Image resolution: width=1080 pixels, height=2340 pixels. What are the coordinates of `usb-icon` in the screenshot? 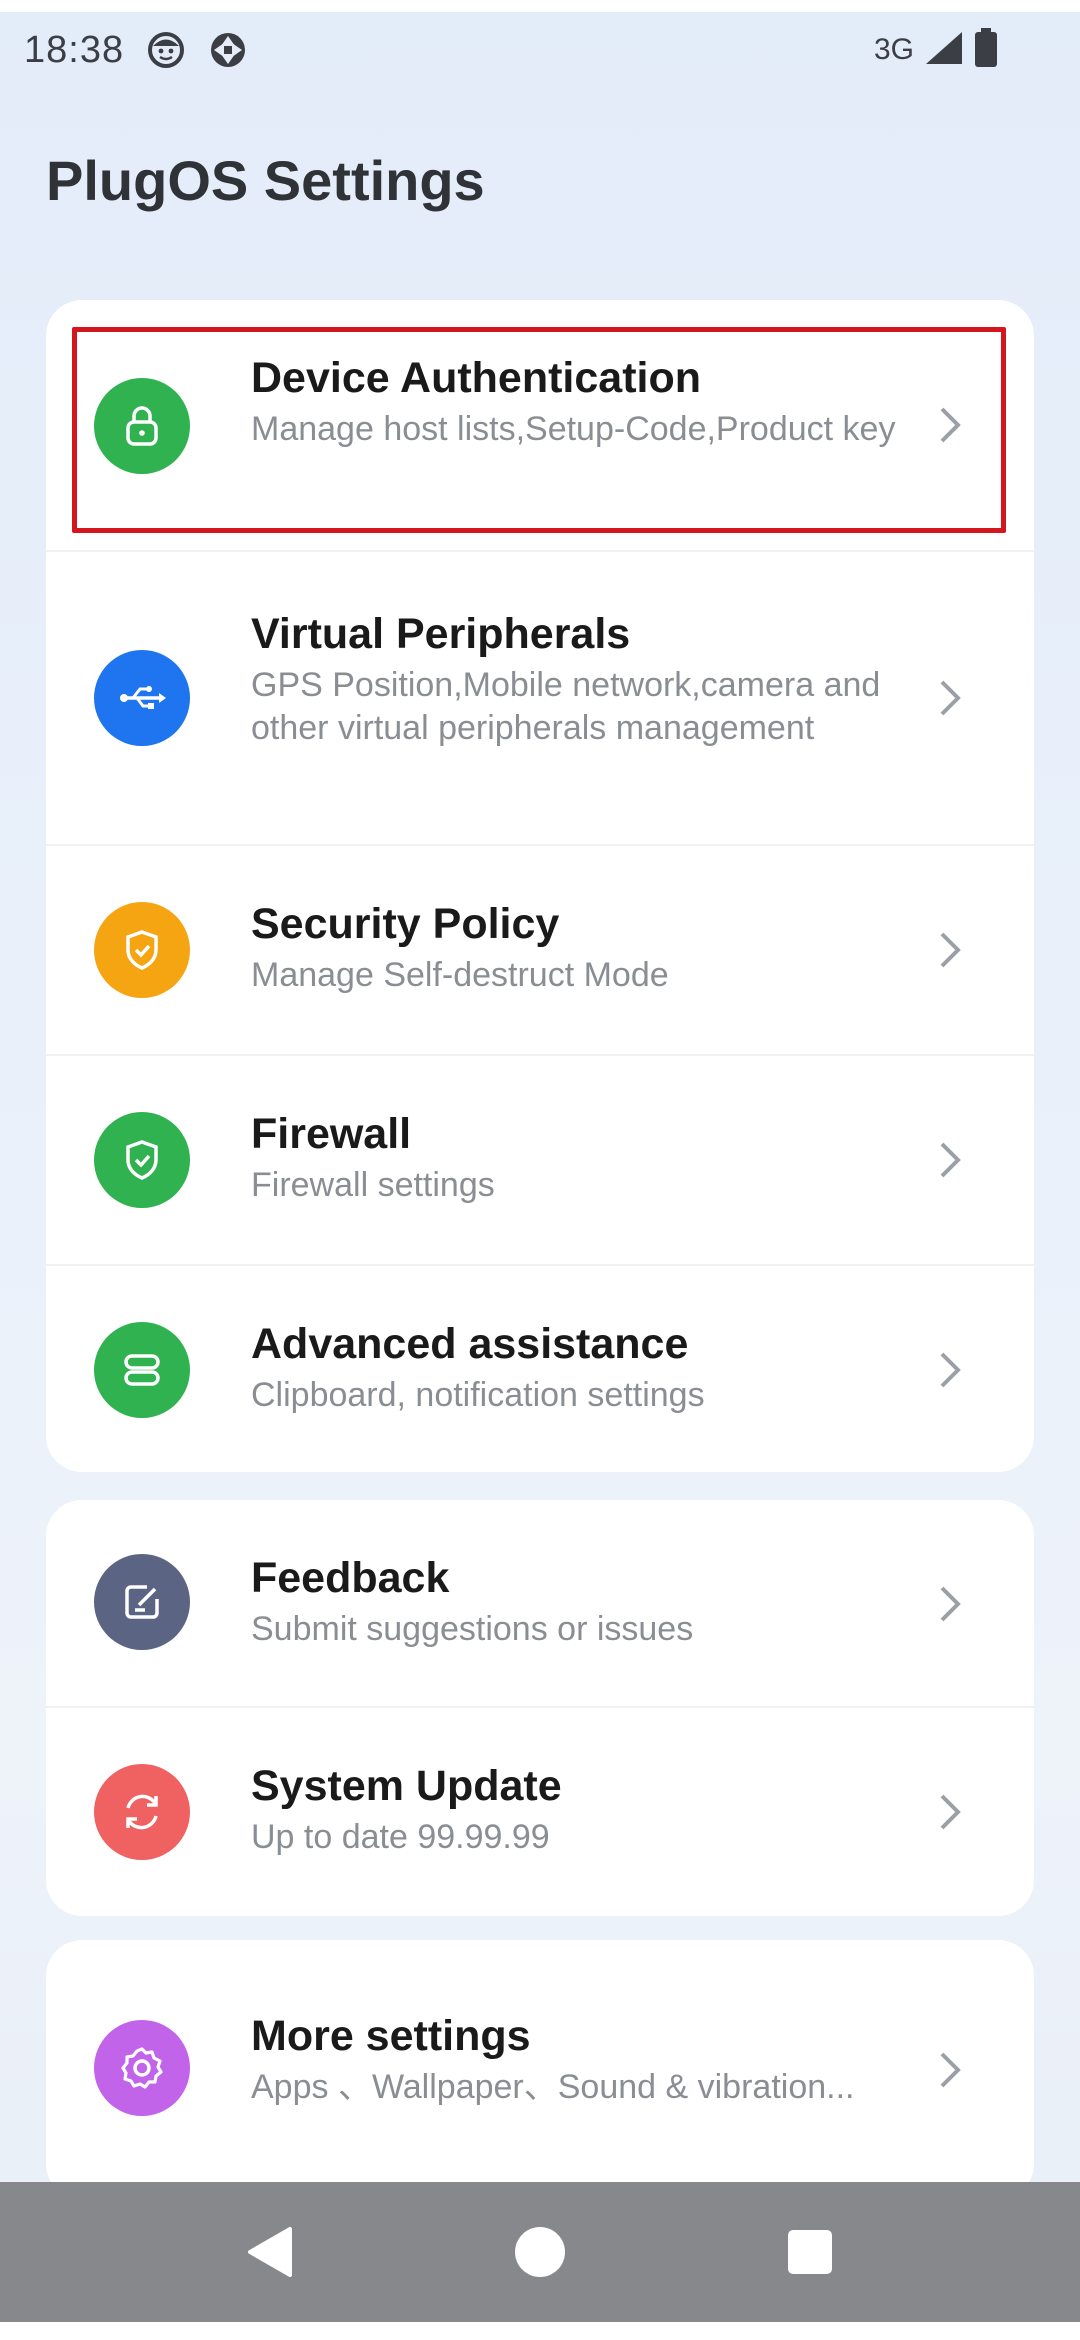 It's located at (142, 698).